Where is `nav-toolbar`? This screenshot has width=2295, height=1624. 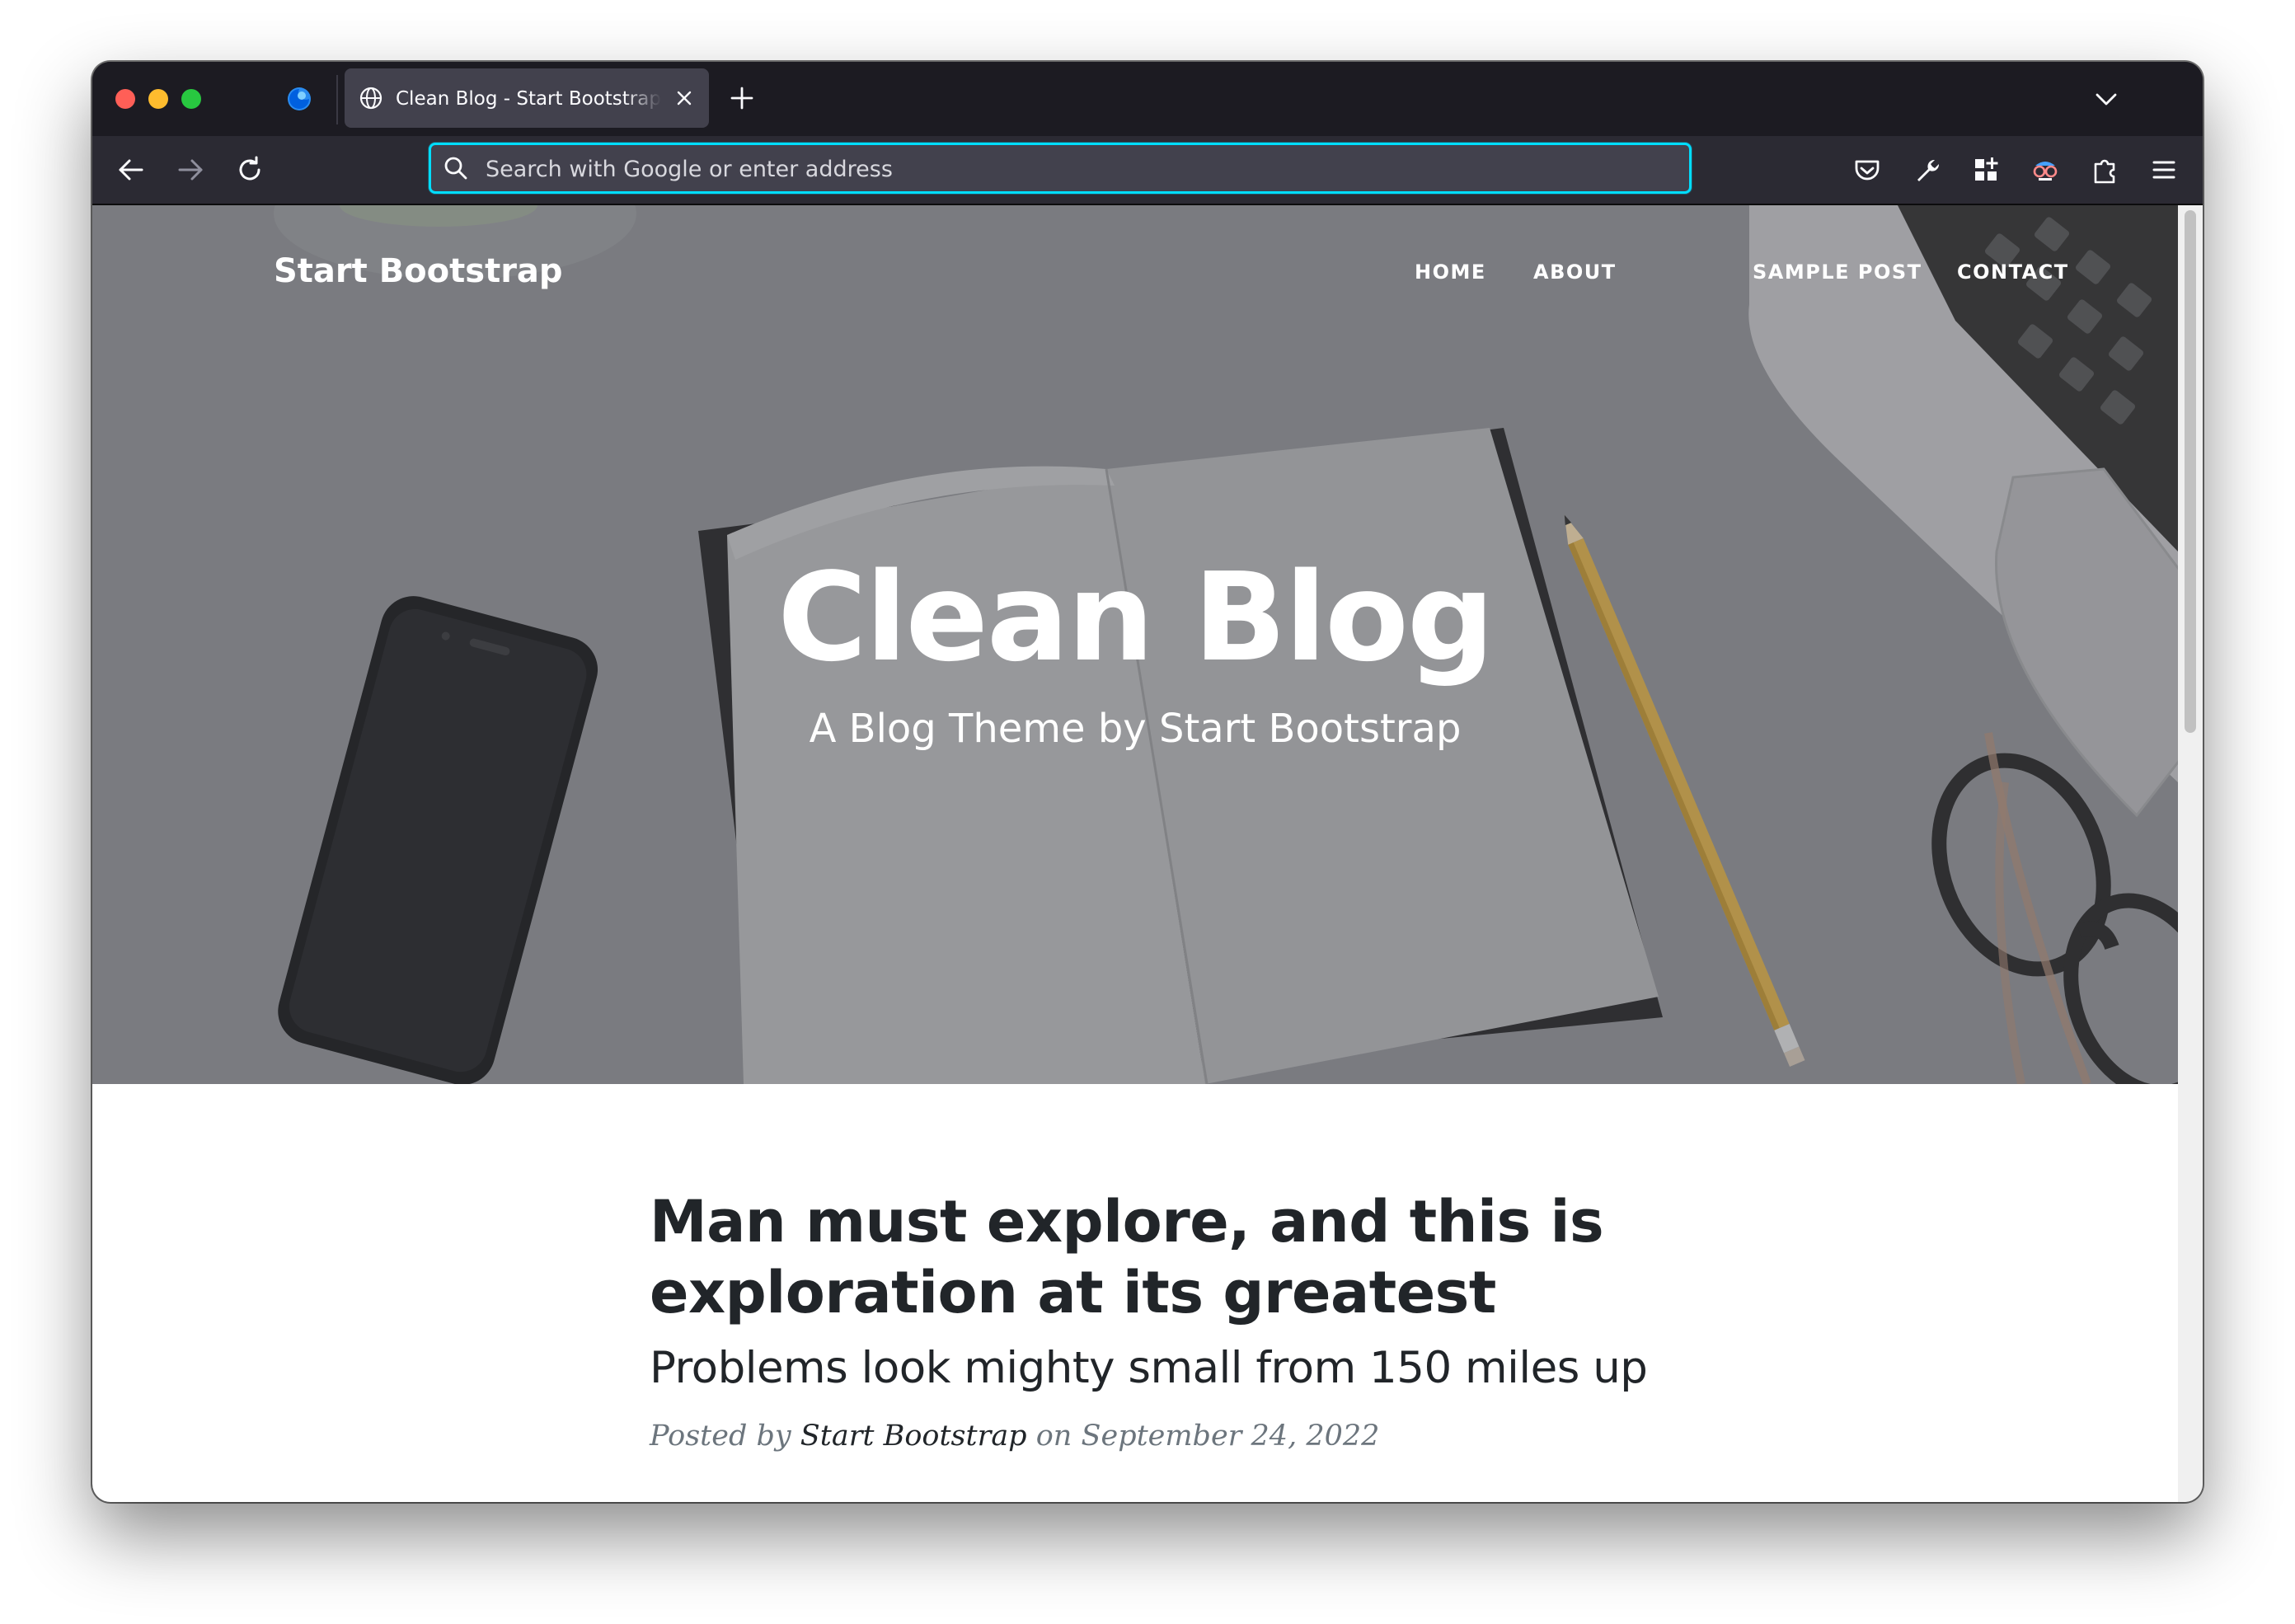 nav-toolbar is located at coordinates (1147, 171).